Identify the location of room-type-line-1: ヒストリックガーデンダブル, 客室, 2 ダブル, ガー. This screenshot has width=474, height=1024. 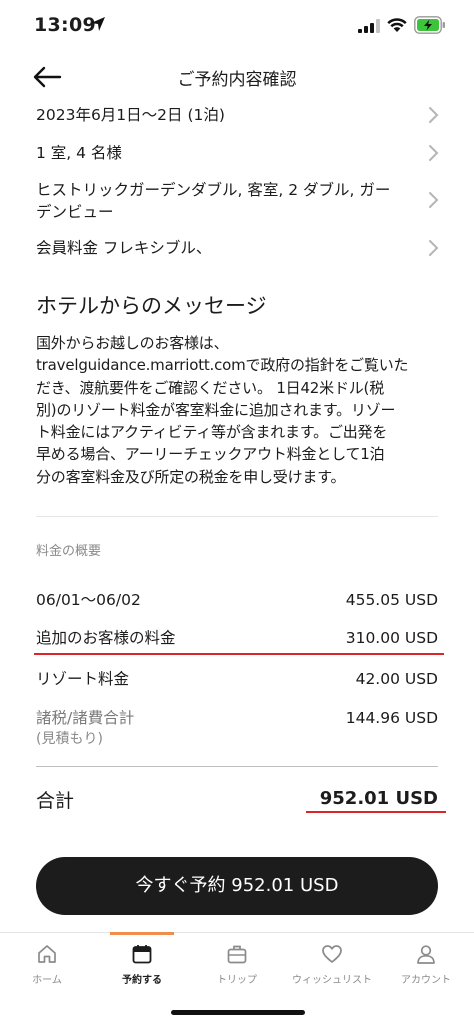
(213, 190).